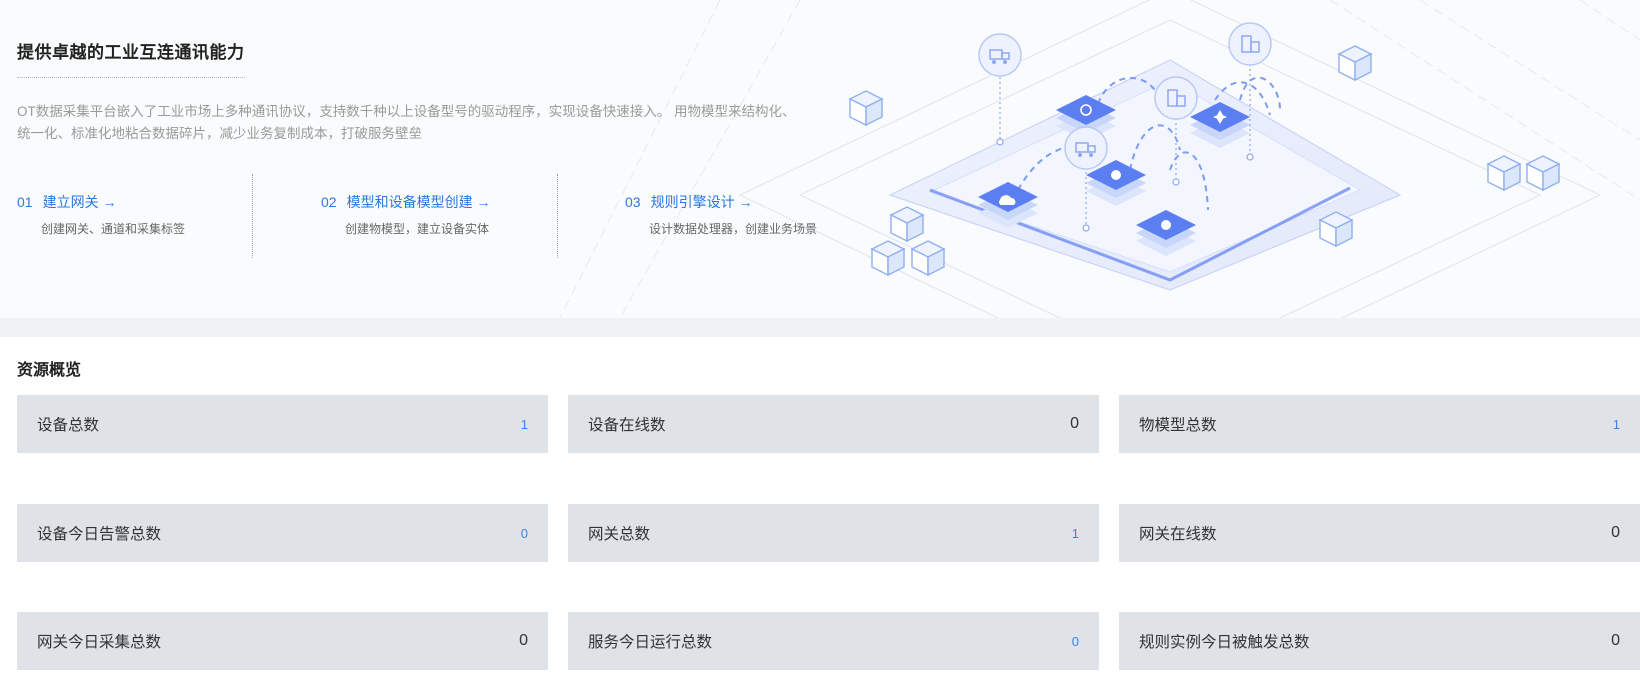 The height and width of the screenshot is (685, 1640). What do you see at coordinates (702, 202) in the screenshot?
I see `step-link: 规则引擎设计 →` at bounding box center [702, 202].